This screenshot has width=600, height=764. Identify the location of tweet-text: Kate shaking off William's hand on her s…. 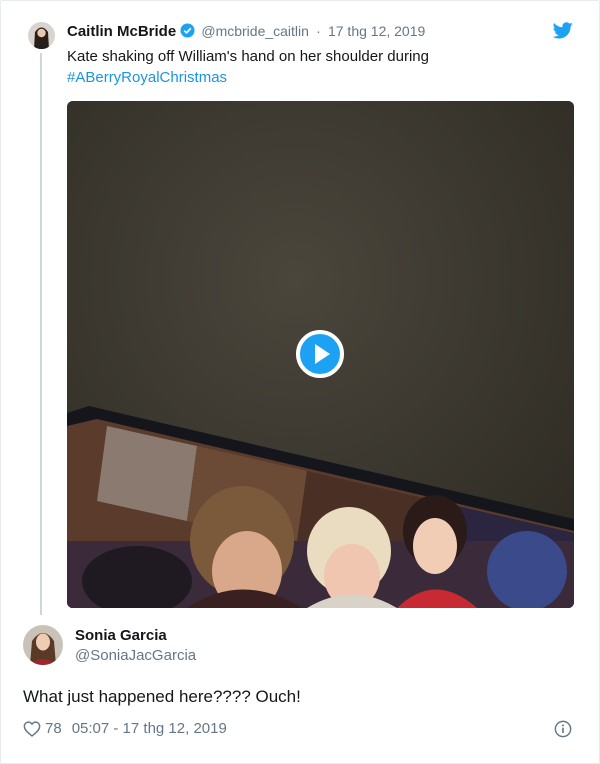
(277, 67).